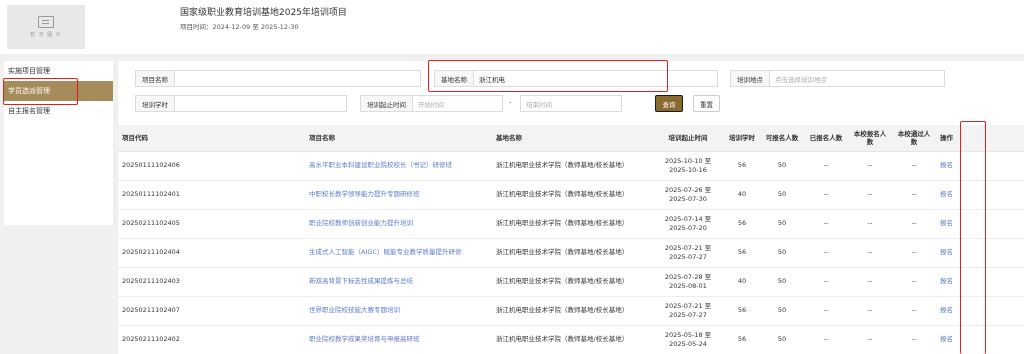 Image resolution: width=1024 pixels, height=354 pixels. Describe the element at coordinates (58, 91) in the screenshot. I see `sidebar-item-student-selection: 学员选派管理` at that location.